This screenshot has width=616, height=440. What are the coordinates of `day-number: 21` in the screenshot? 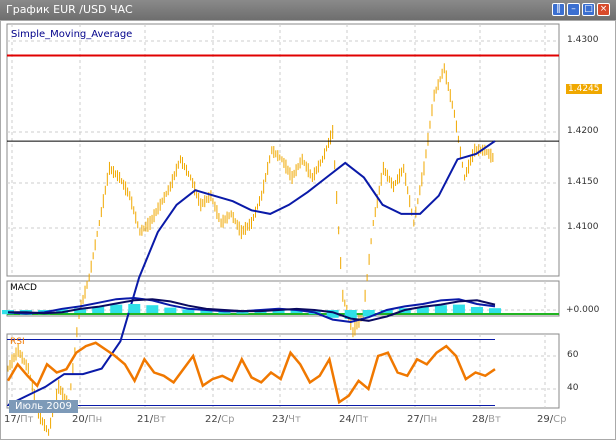 It's located at (143, 419).